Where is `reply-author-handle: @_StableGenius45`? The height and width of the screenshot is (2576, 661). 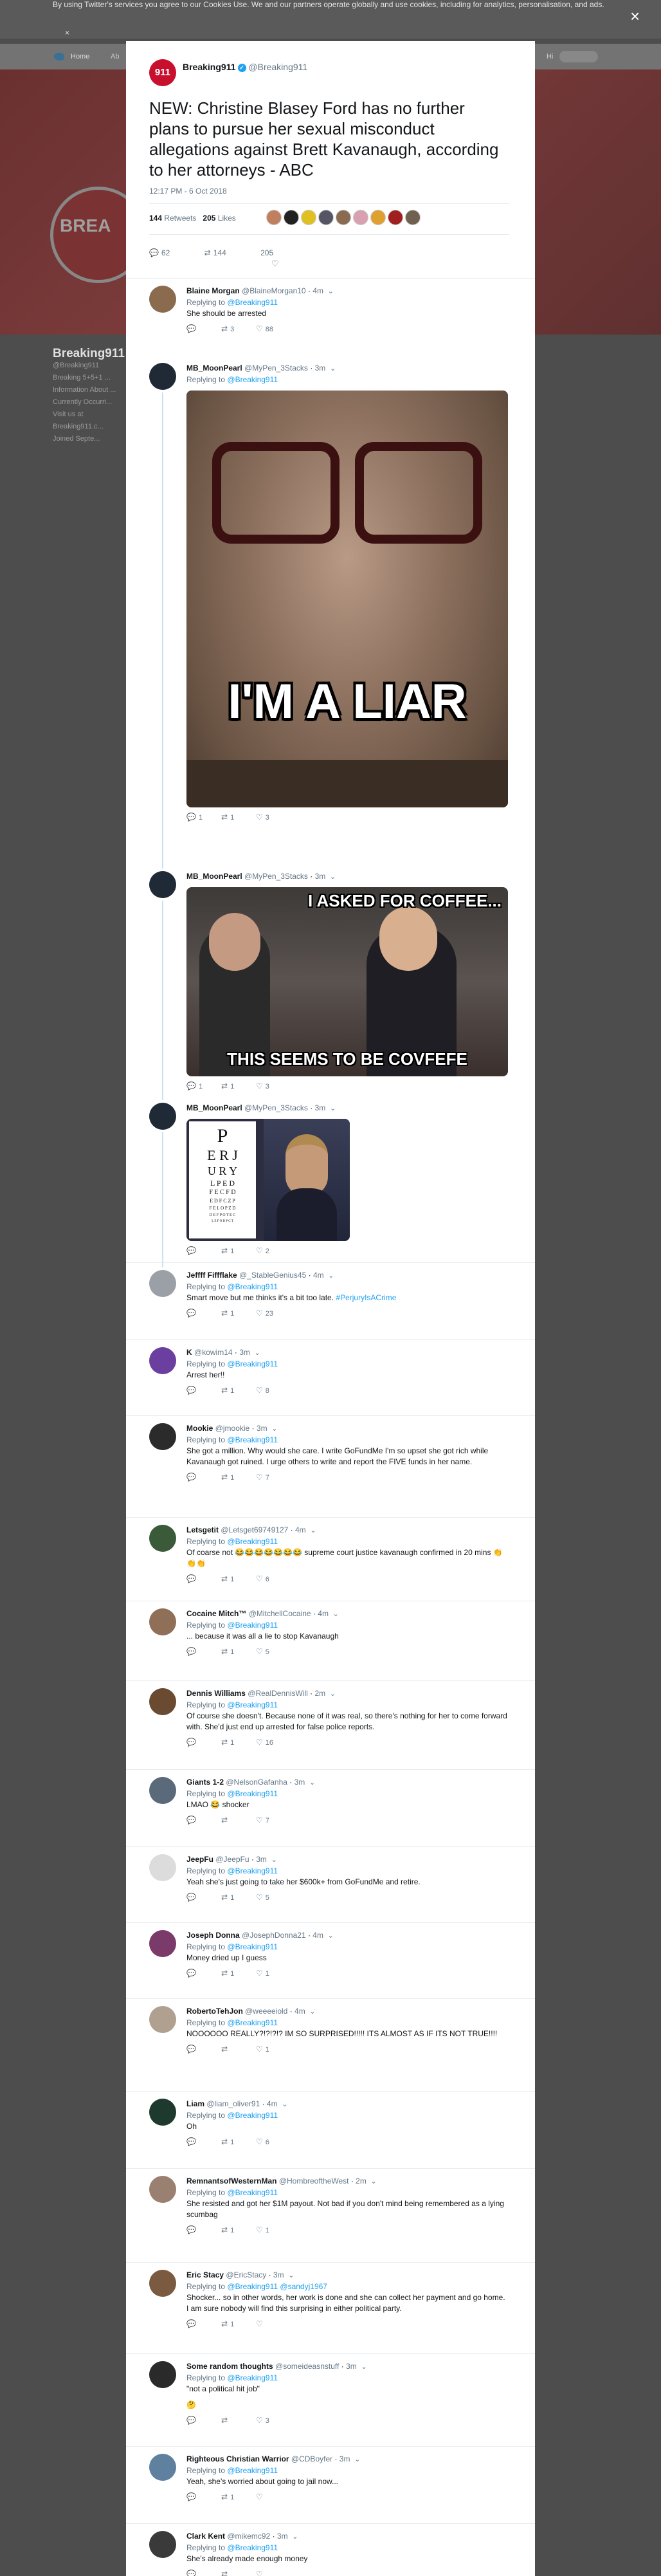
reply-author-handle: @_StableGenius45 is located at coordinates (273, 1275).